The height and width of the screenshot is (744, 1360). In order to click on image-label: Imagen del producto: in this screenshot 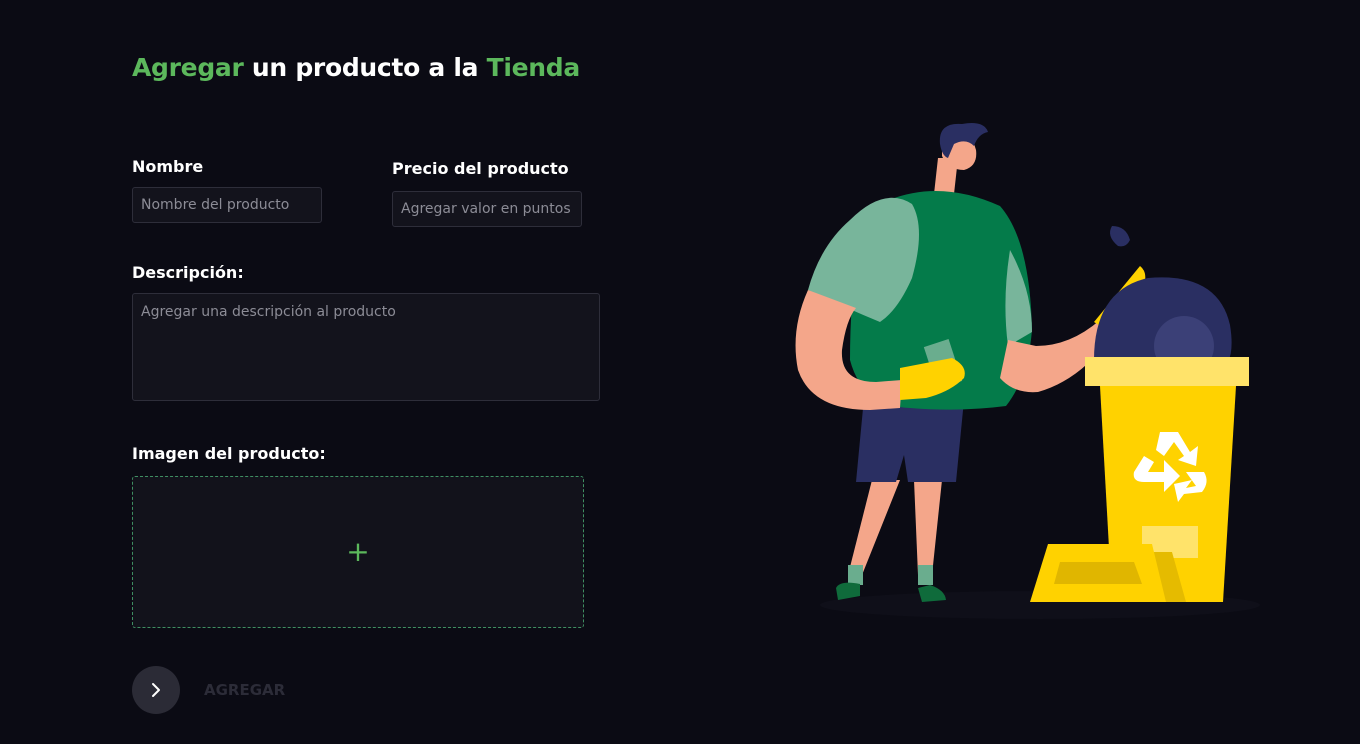, I will do `click(229, 453)`.